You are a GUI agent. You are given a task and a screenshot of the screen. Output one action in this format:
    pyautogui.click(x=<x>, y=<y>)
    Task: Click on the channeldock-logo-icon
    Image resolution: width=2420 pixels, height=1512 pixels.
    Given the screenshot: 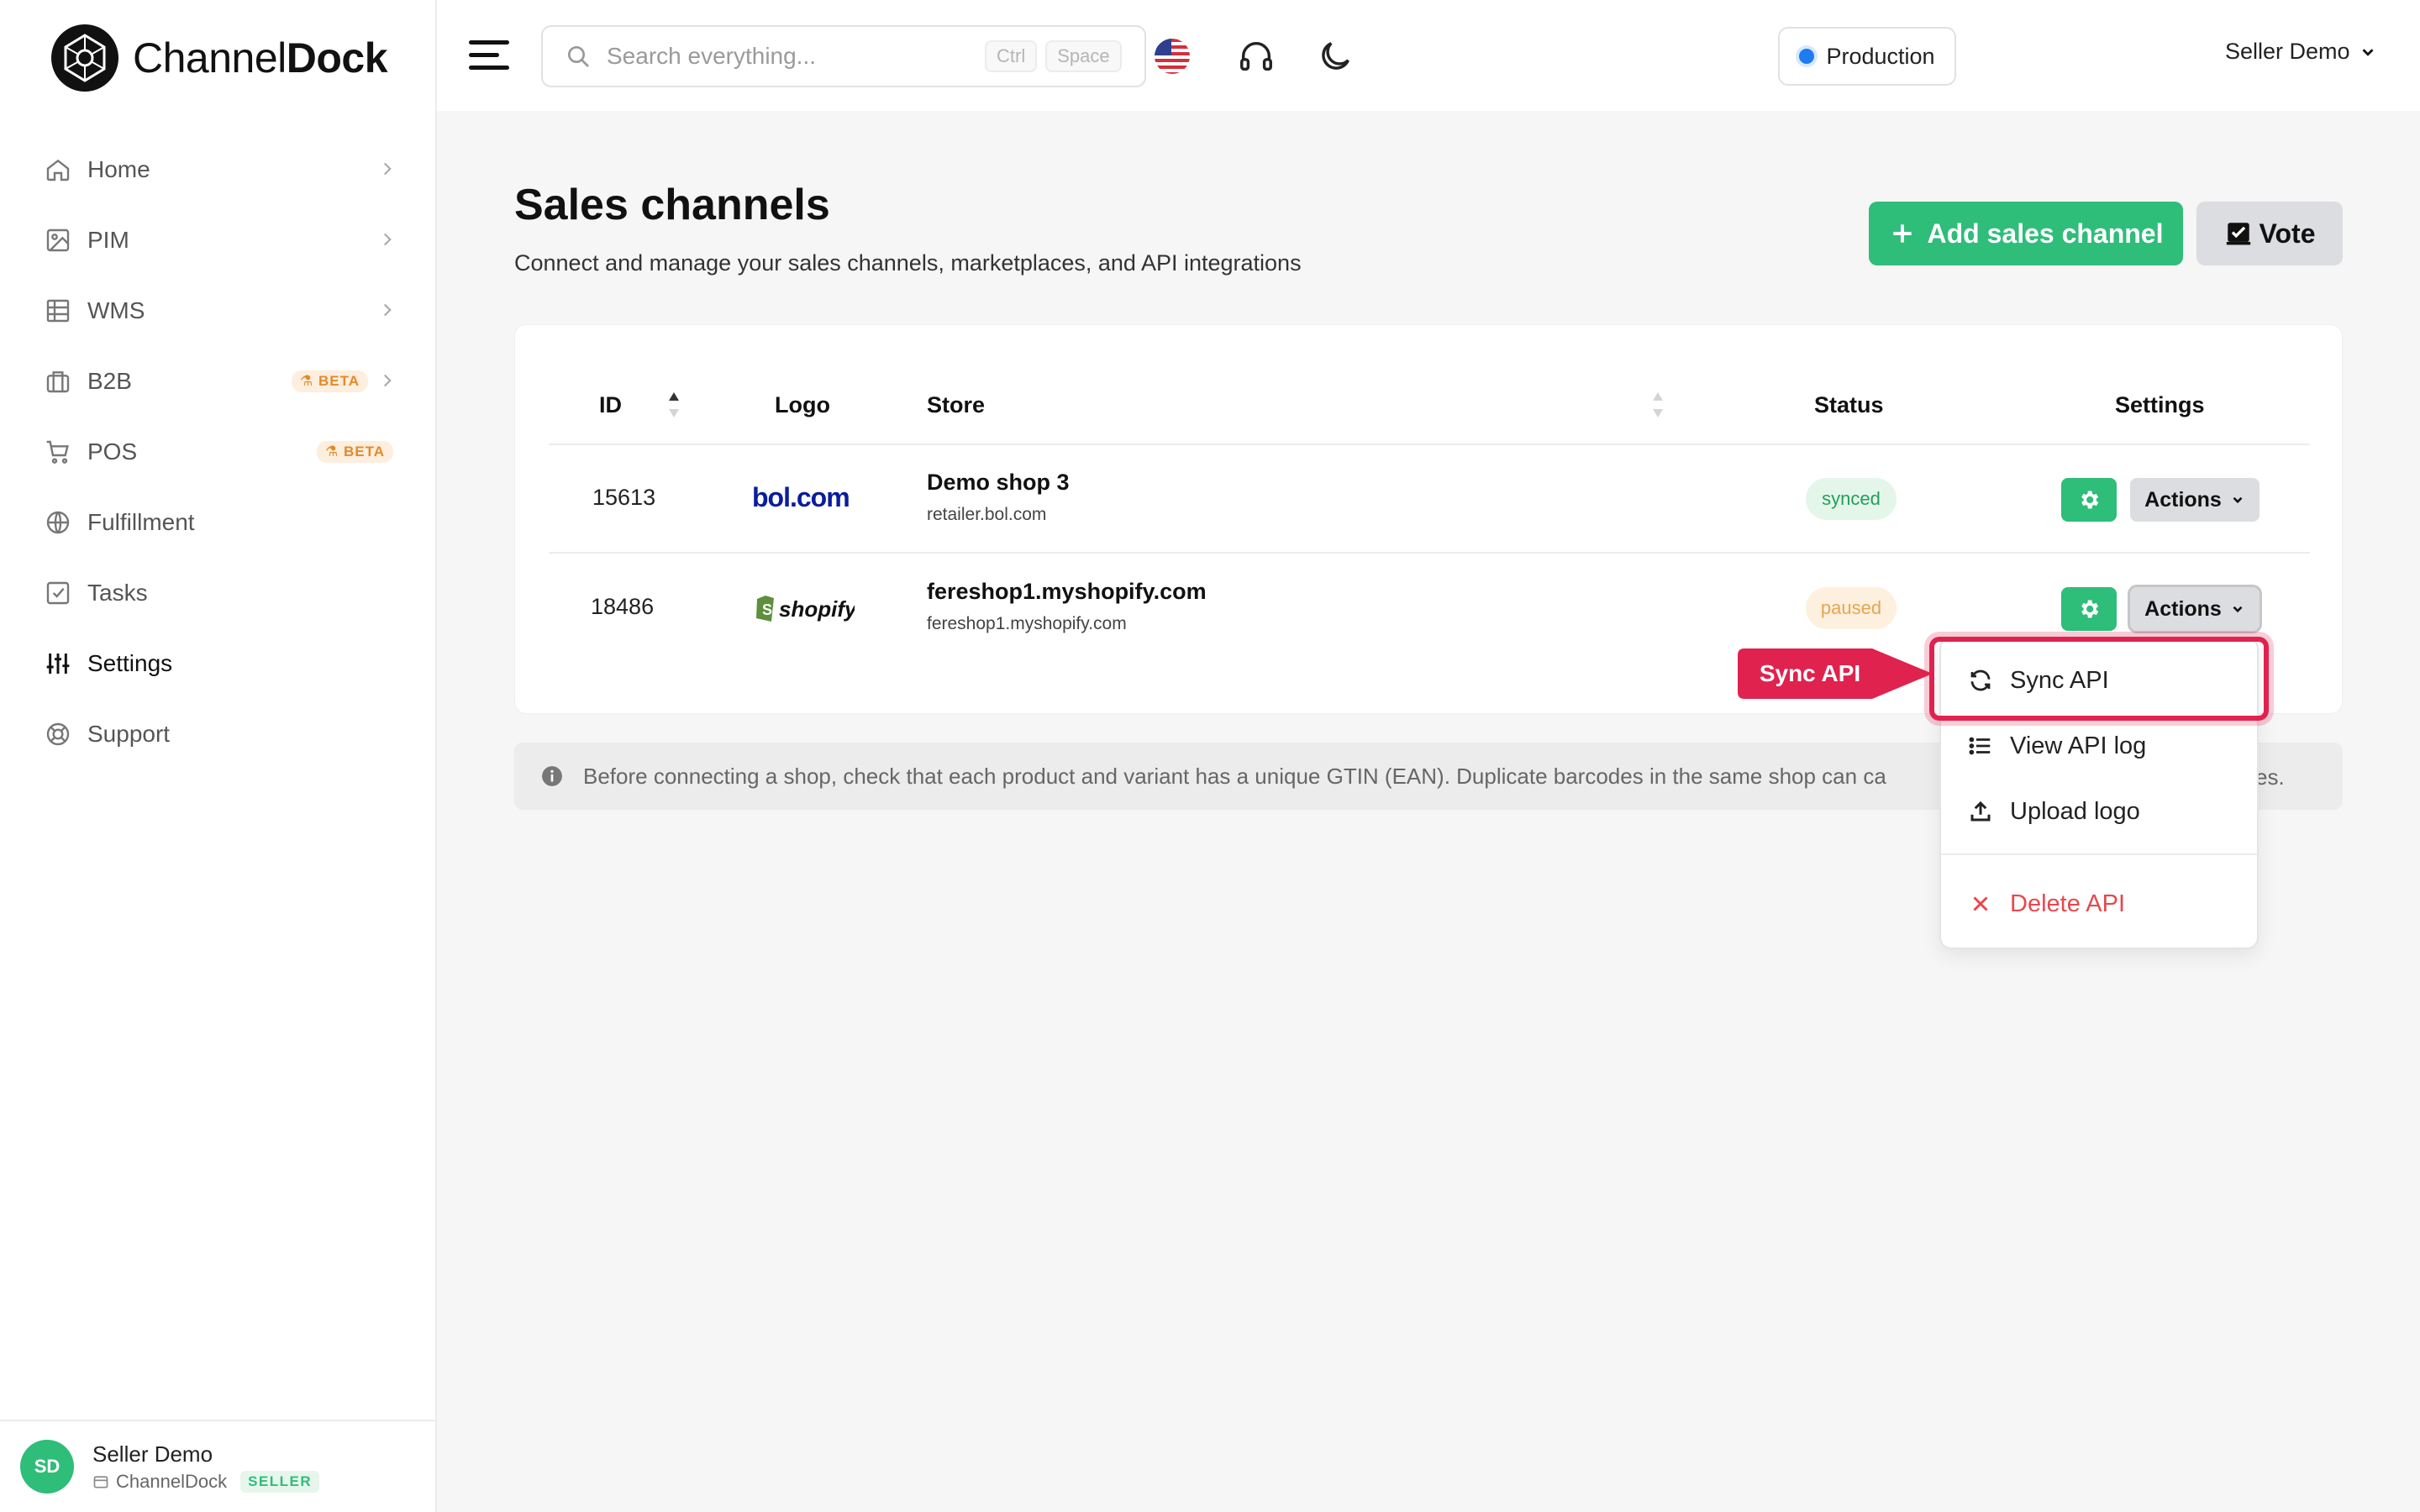 What is the action you would take?
    pyautogui.click(x=84, y=58)
    